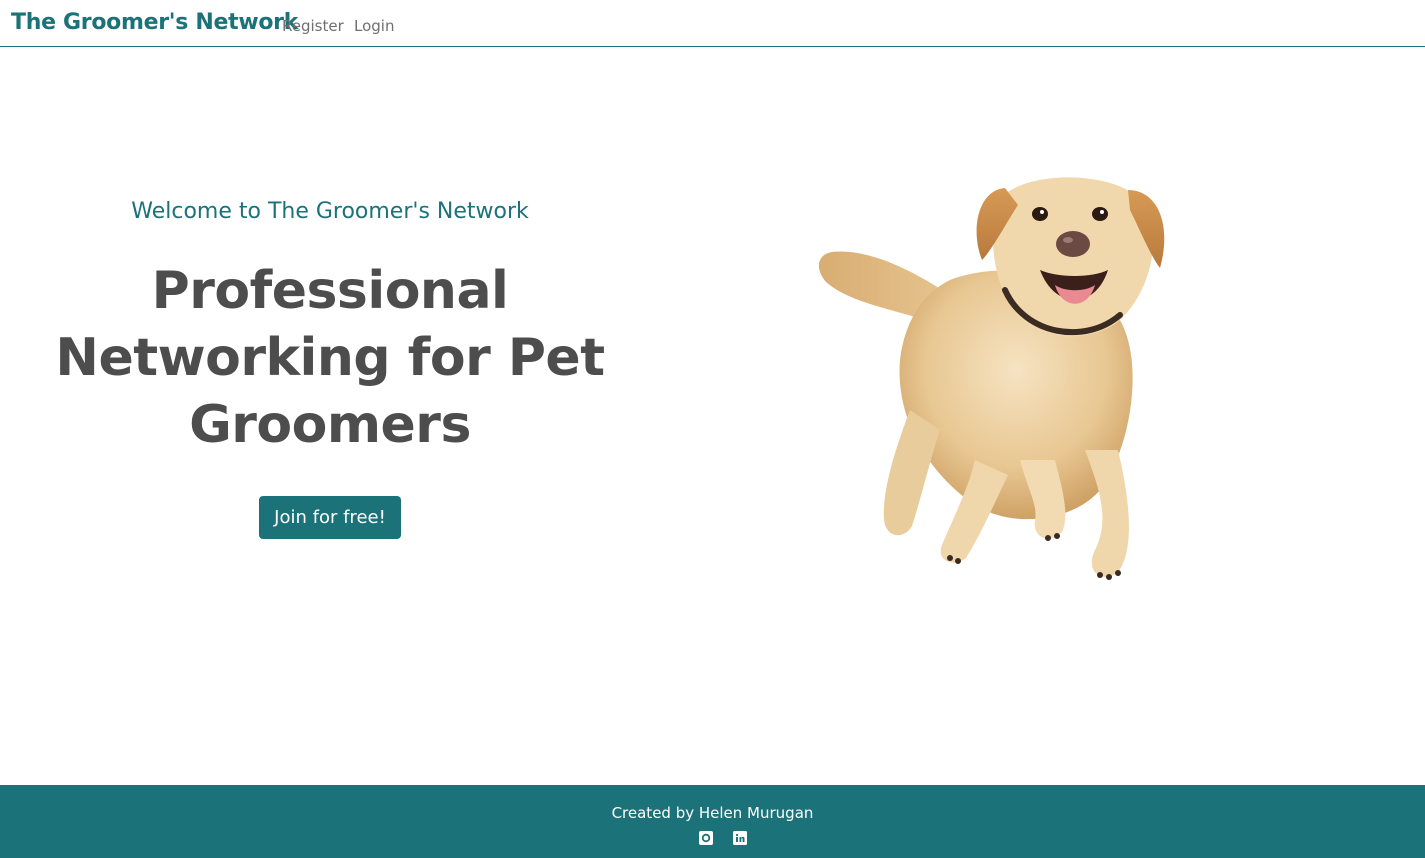 The width and height of the screenshot is (1425, 858). What do you see at coordinates (712, 813) in the screenshot?
I see `footer-credit: Created by Helen Murugan` at bounding box center [712, 813].